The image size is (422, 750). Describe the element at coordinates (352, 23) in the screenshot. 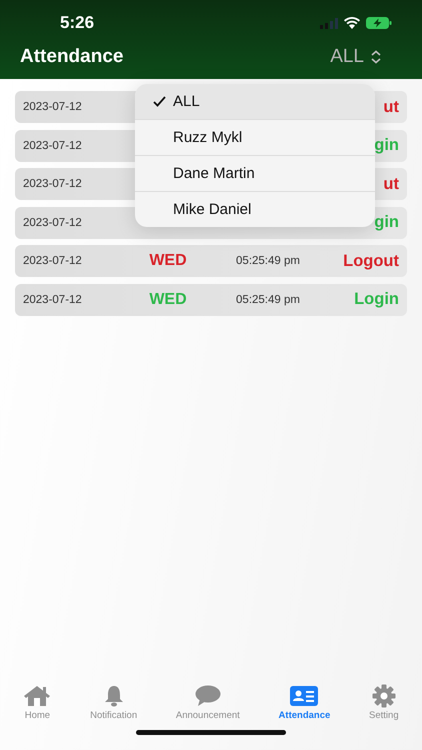

I see `wifi-icon` at that location.